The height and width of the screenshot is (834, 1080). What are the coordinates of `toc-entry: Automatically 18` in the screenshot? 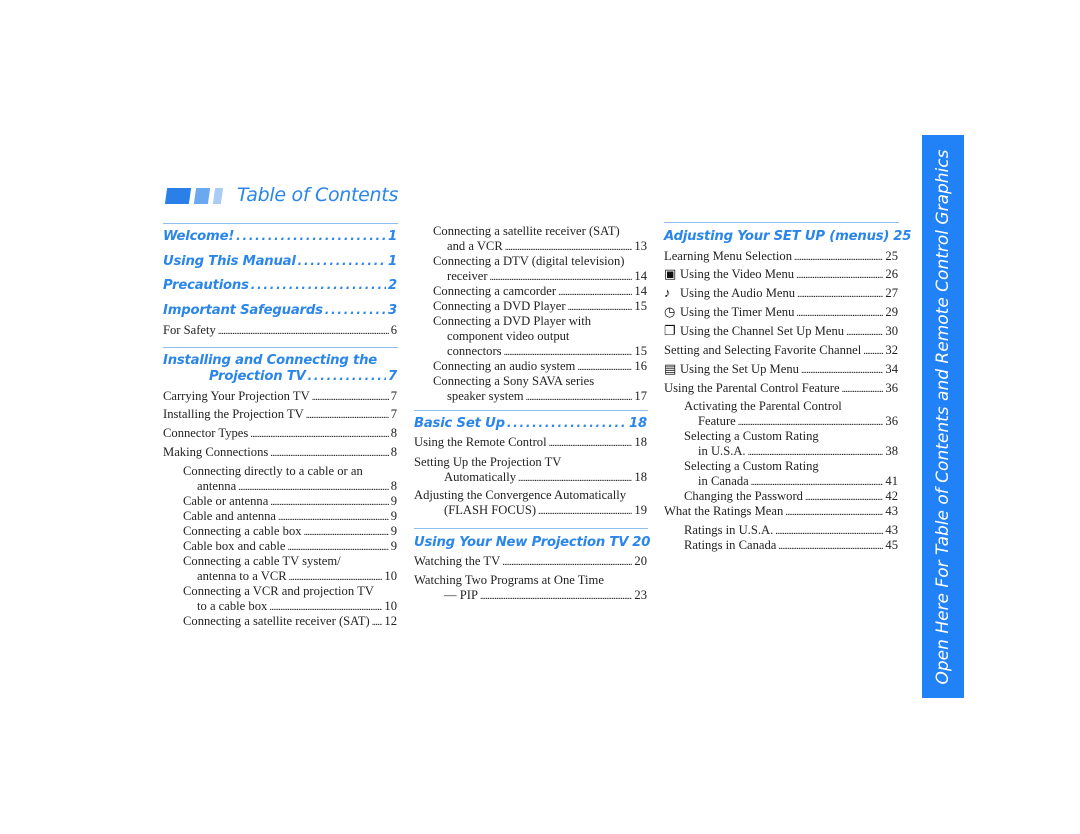 It's located at (545, 477).